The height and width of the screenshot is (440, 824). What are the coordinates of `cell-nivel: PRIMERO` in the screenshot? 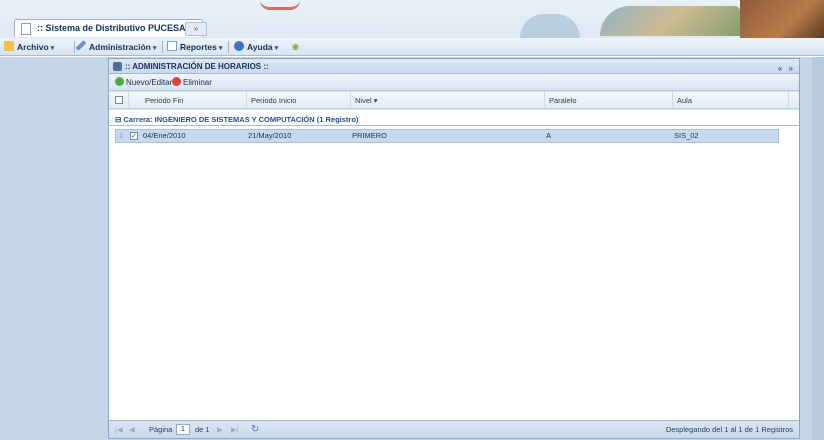 It's located at (370, 135).